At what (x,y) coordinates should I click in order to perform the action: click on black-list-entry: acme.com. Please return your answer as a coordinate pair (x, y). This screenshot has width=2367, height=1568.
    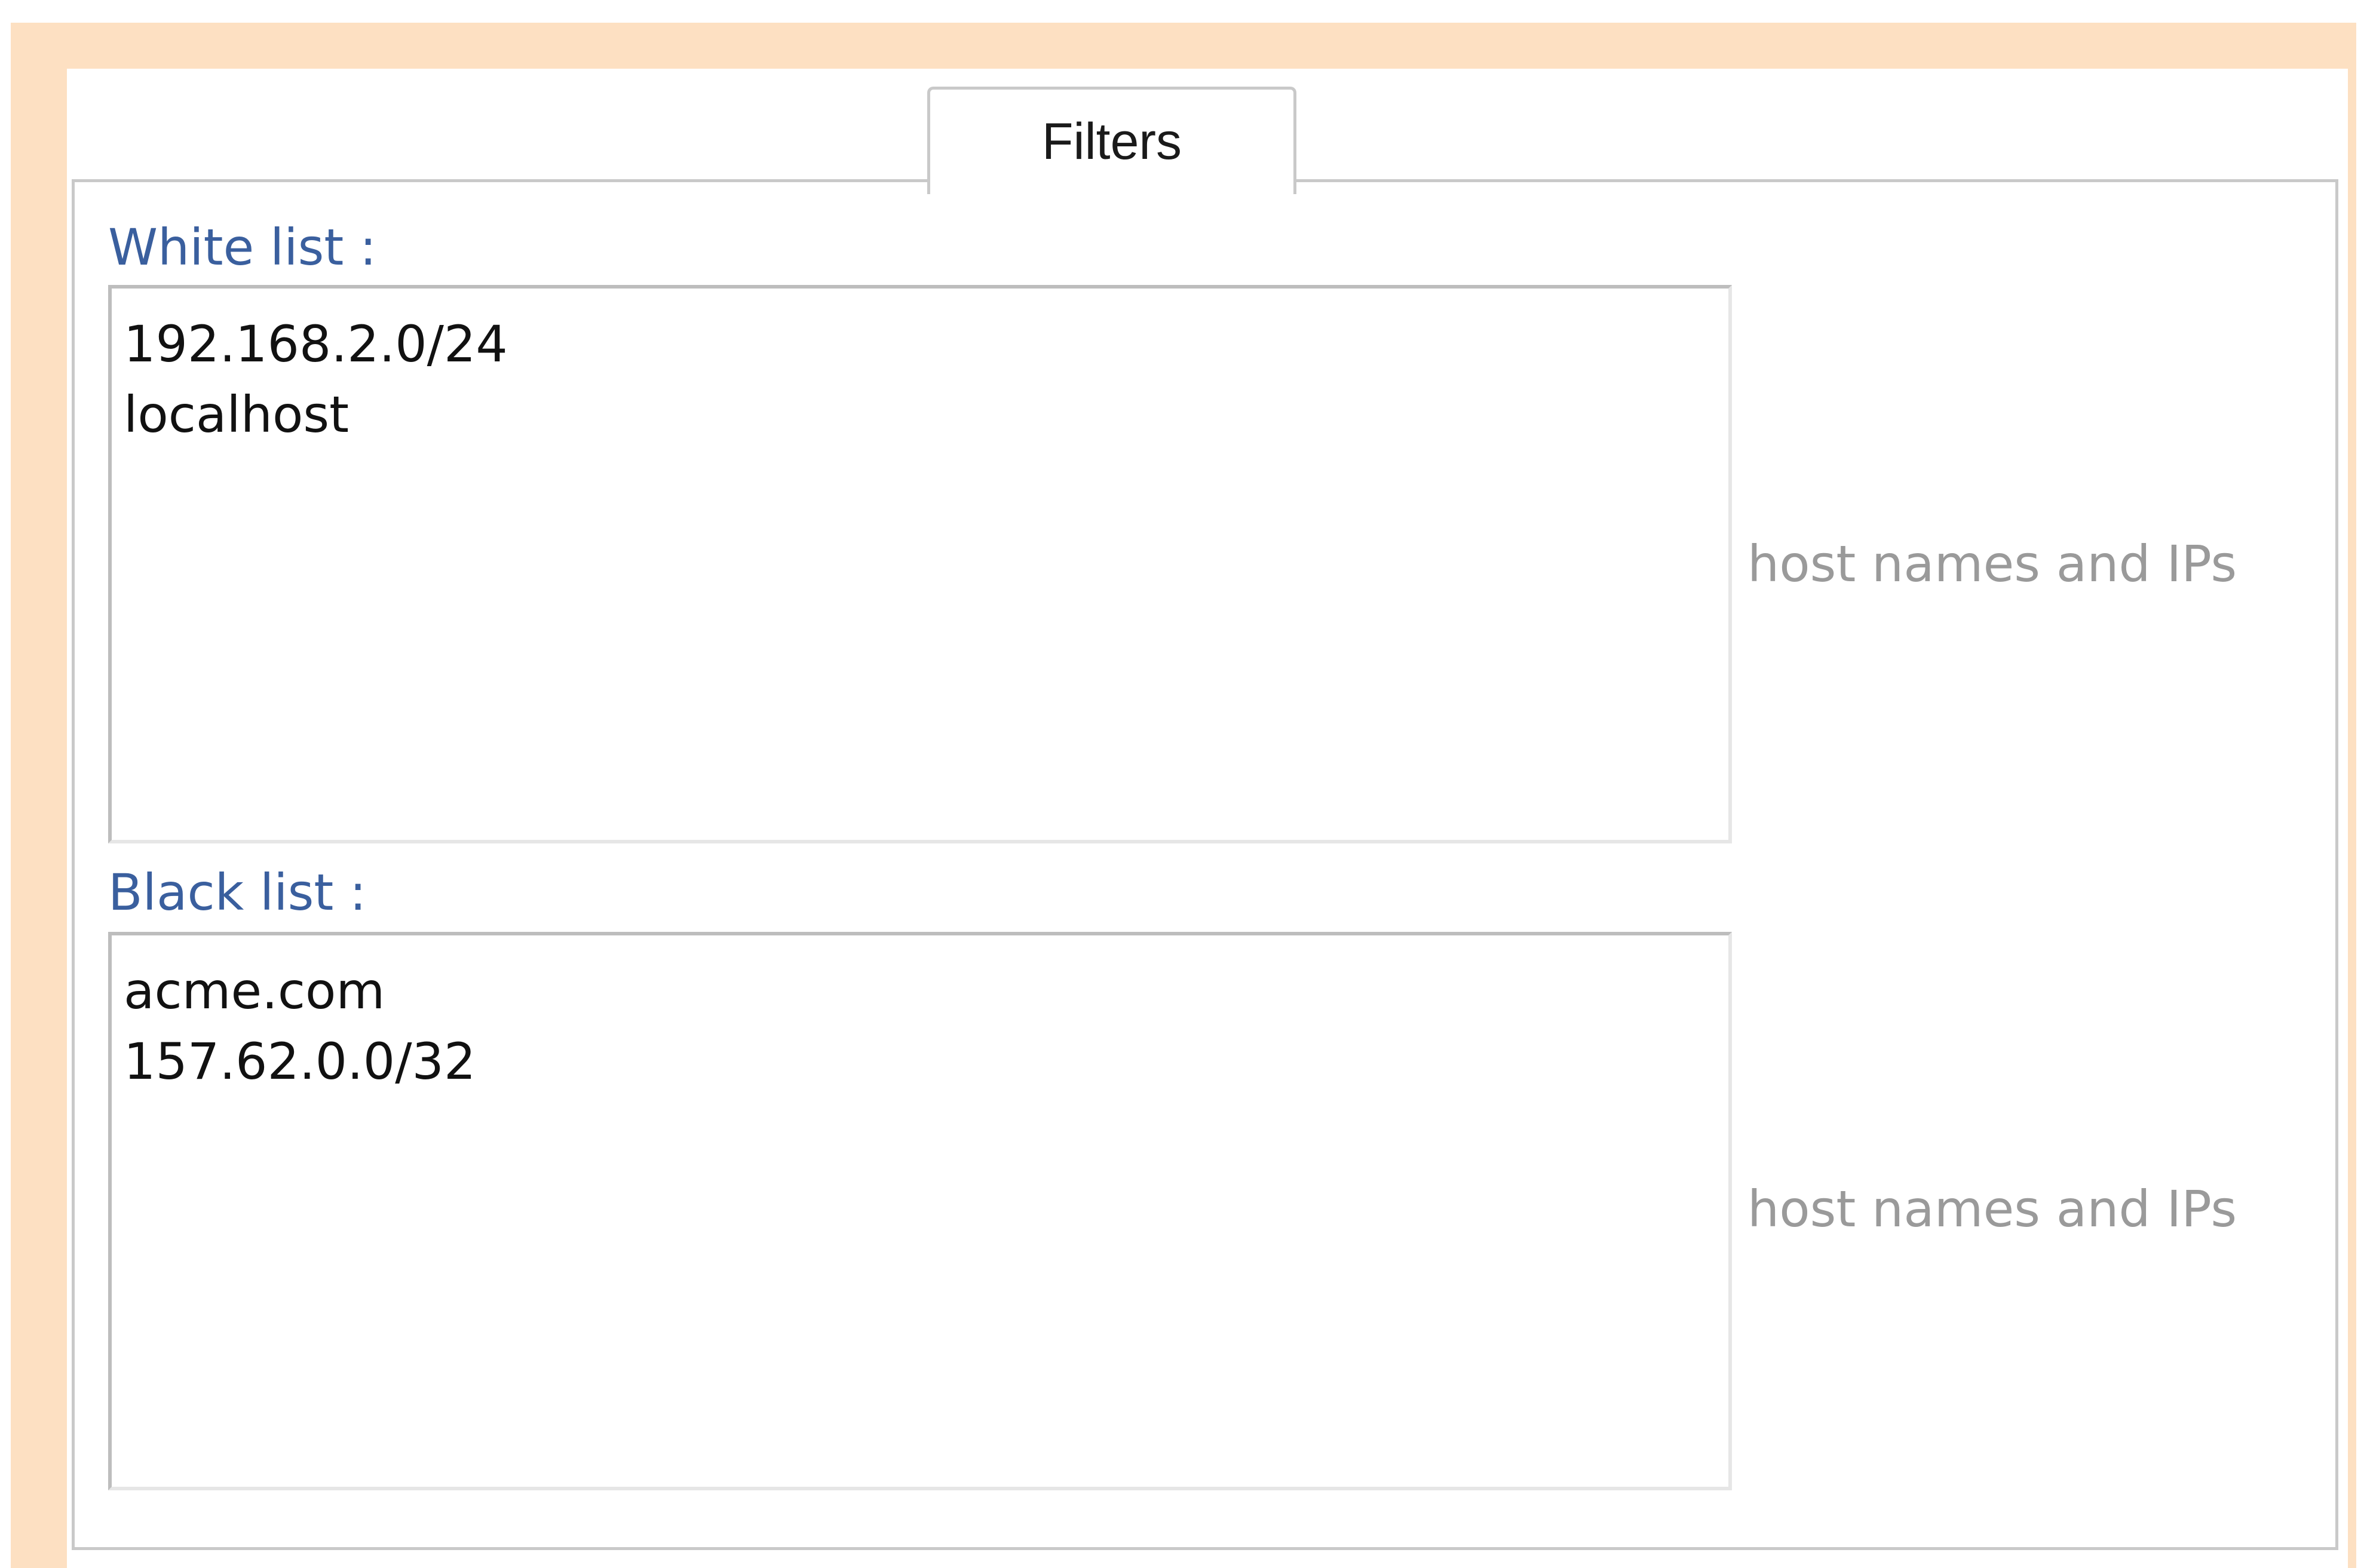
    Looking at the image, I should click on (254, 991).